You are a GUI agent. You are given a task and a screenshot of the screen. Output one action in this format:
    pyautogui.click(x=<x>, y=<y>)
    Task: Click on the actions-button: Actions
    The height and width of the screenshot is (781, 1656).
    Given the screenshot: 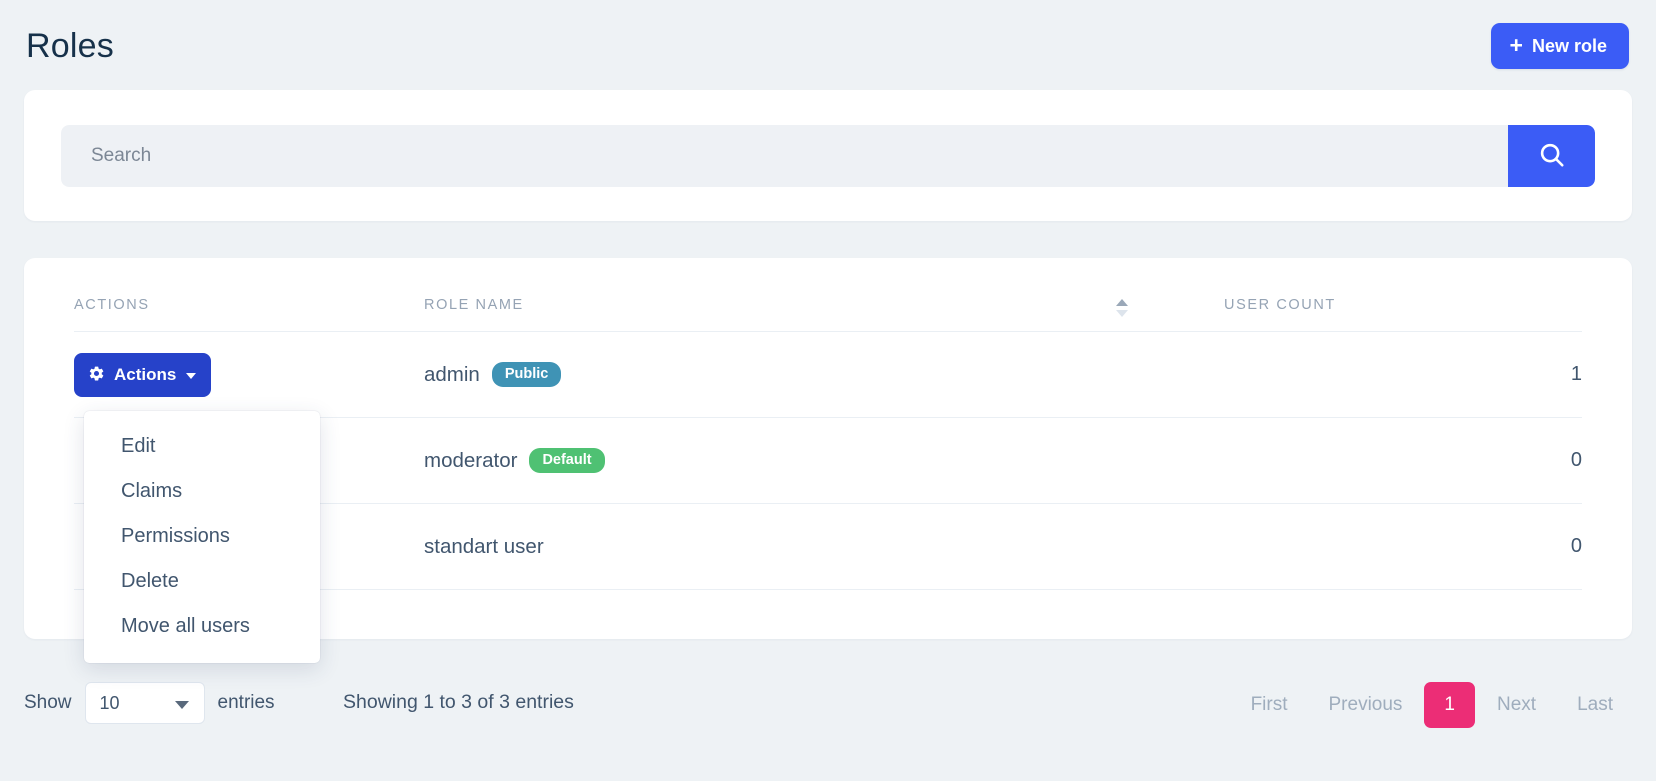 What is the action you would take?
    pyautogui.click(x=143, y=374)
    